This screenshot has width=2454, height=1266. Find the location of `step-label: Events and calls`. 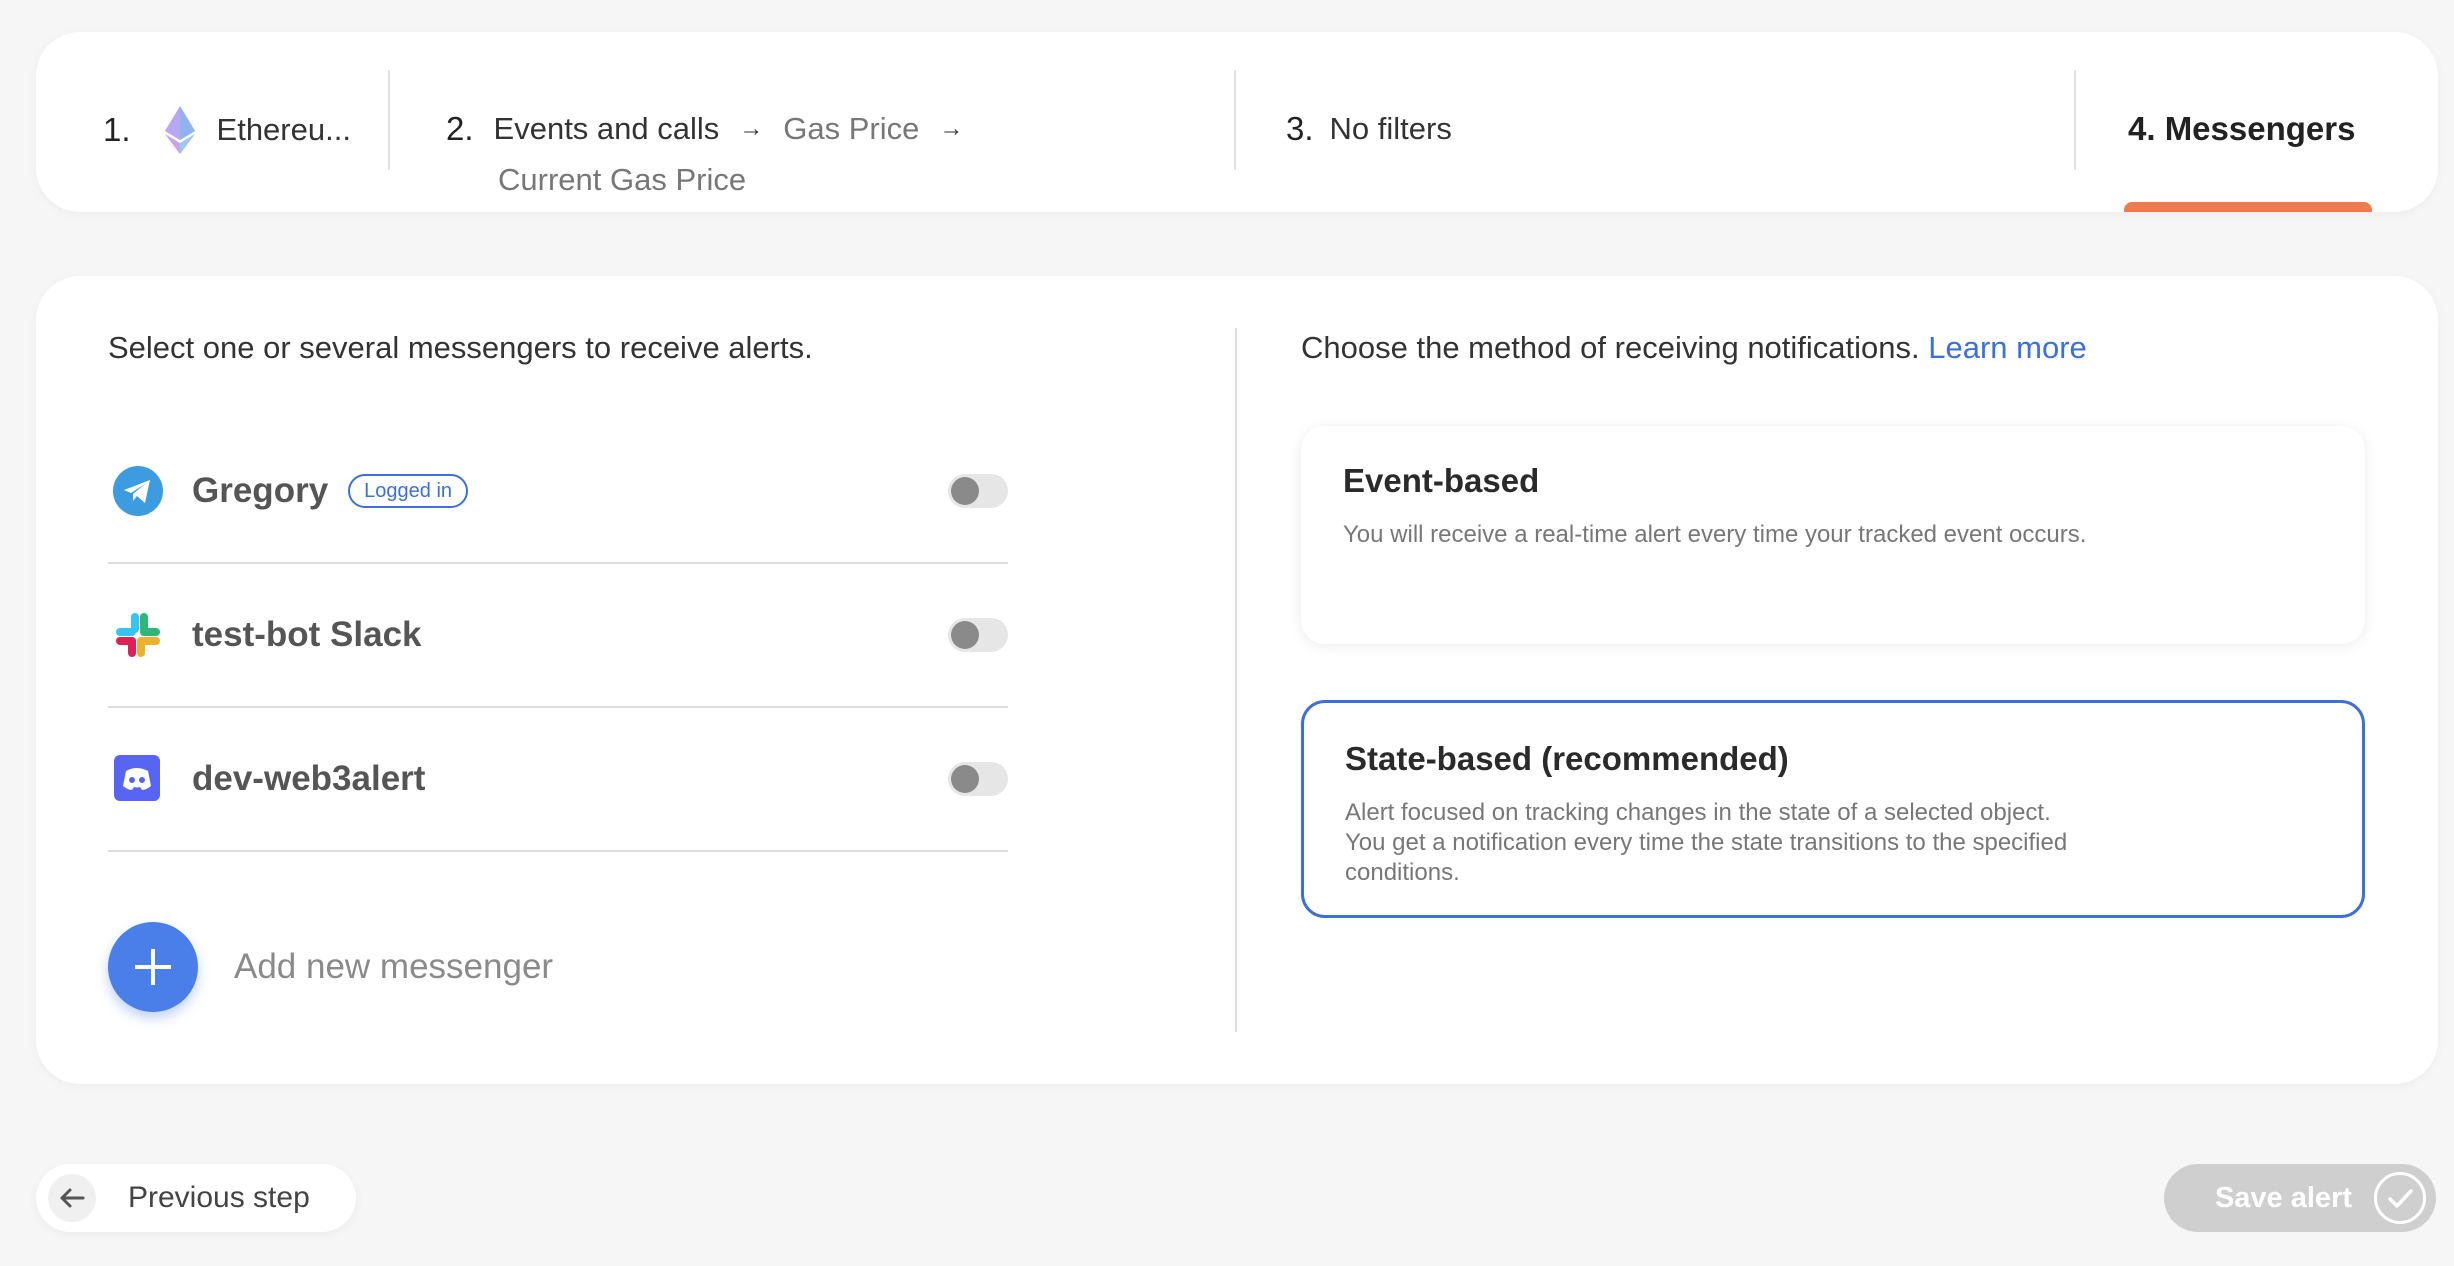

step-label: Events and calls is located at coordinates (606, 128).